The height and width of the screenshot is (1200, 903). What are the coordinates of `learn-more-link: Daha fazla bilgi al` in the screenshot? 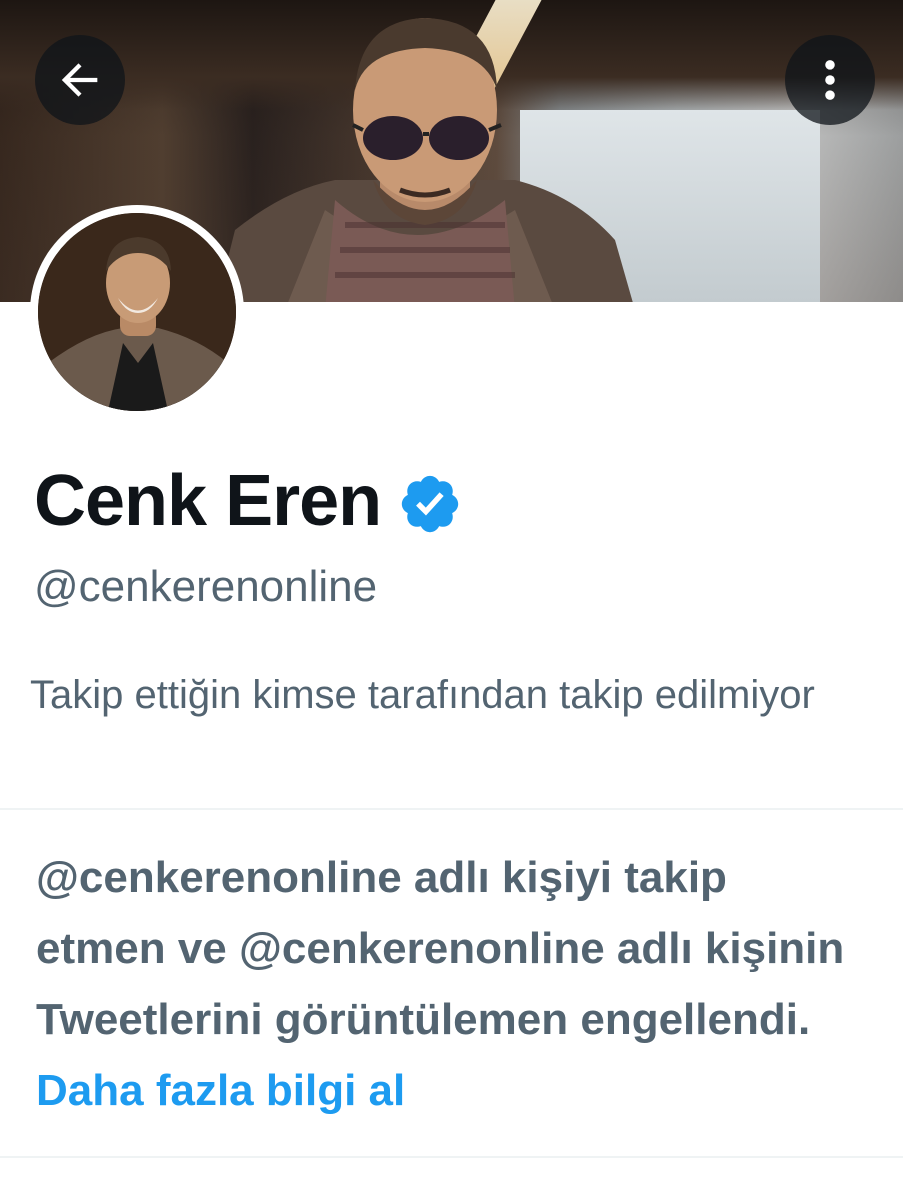 It's located at (220, 1090).